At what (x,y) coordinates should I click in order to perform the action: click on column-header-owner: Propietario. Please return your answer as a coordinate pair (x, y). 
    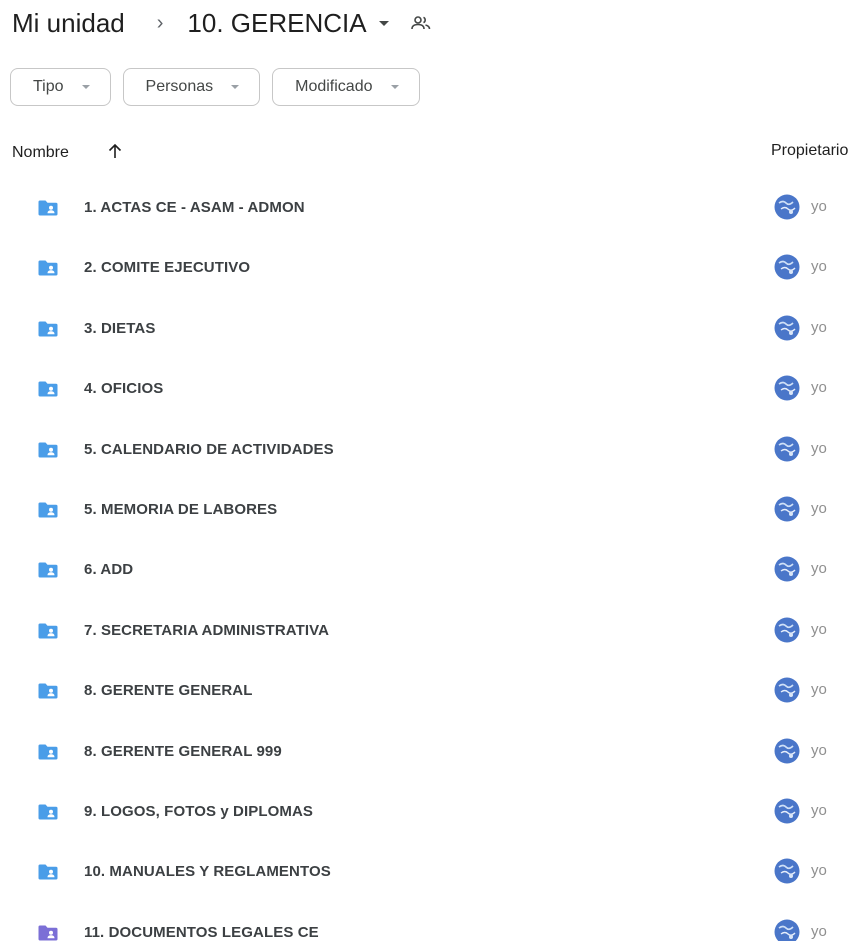
    Looking at the image, I should click on (809, 151).